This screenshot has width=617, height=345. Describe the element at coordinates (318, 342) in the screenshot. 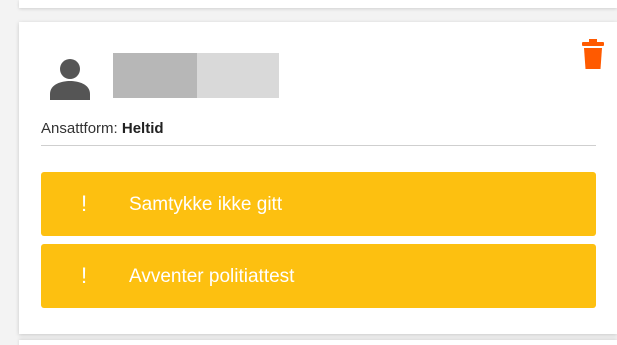

I see `next-card-edge` at that location.